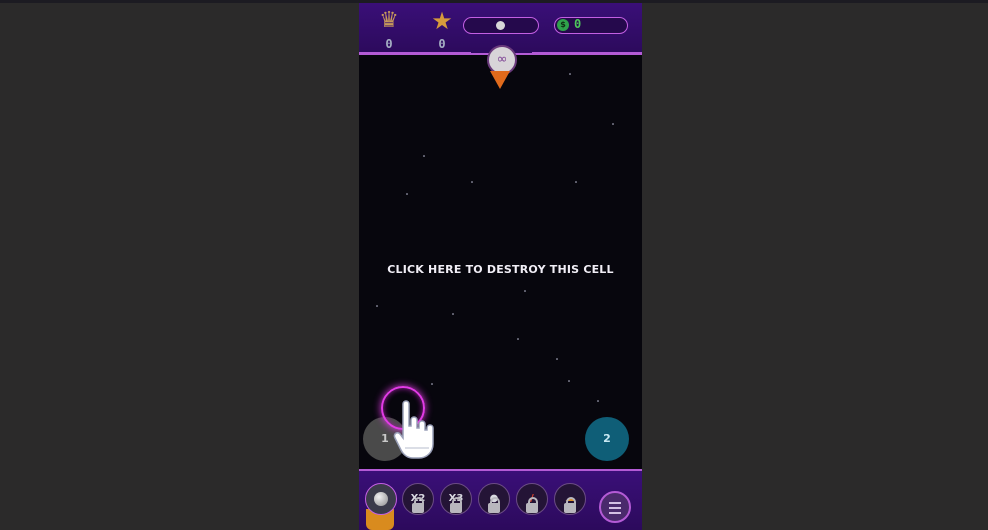  What do you see at coordinates (563, 25) in the screenshot?
I see `coin-icon: $` at bounding box center [563, 25].